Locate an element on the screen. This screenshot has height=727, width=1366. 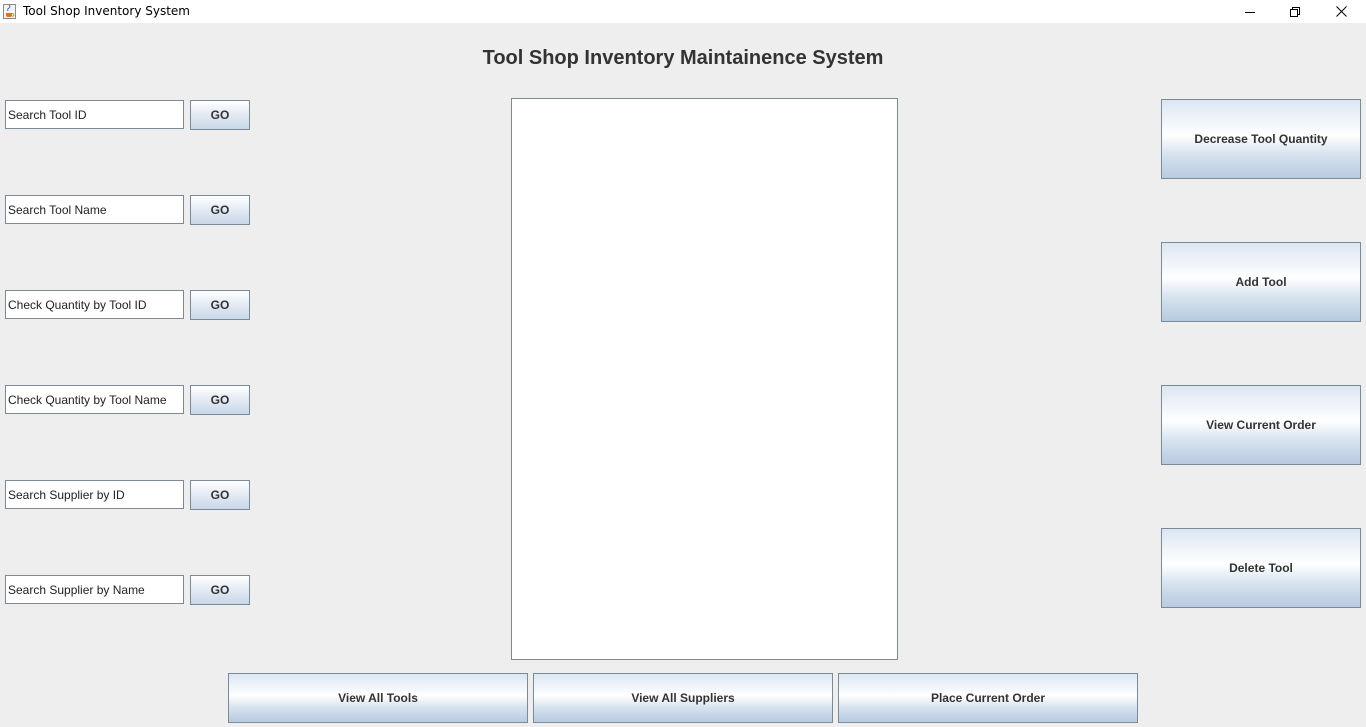
check-quantity-tool-id-go-button: GO is located at coordinates (220, 305).